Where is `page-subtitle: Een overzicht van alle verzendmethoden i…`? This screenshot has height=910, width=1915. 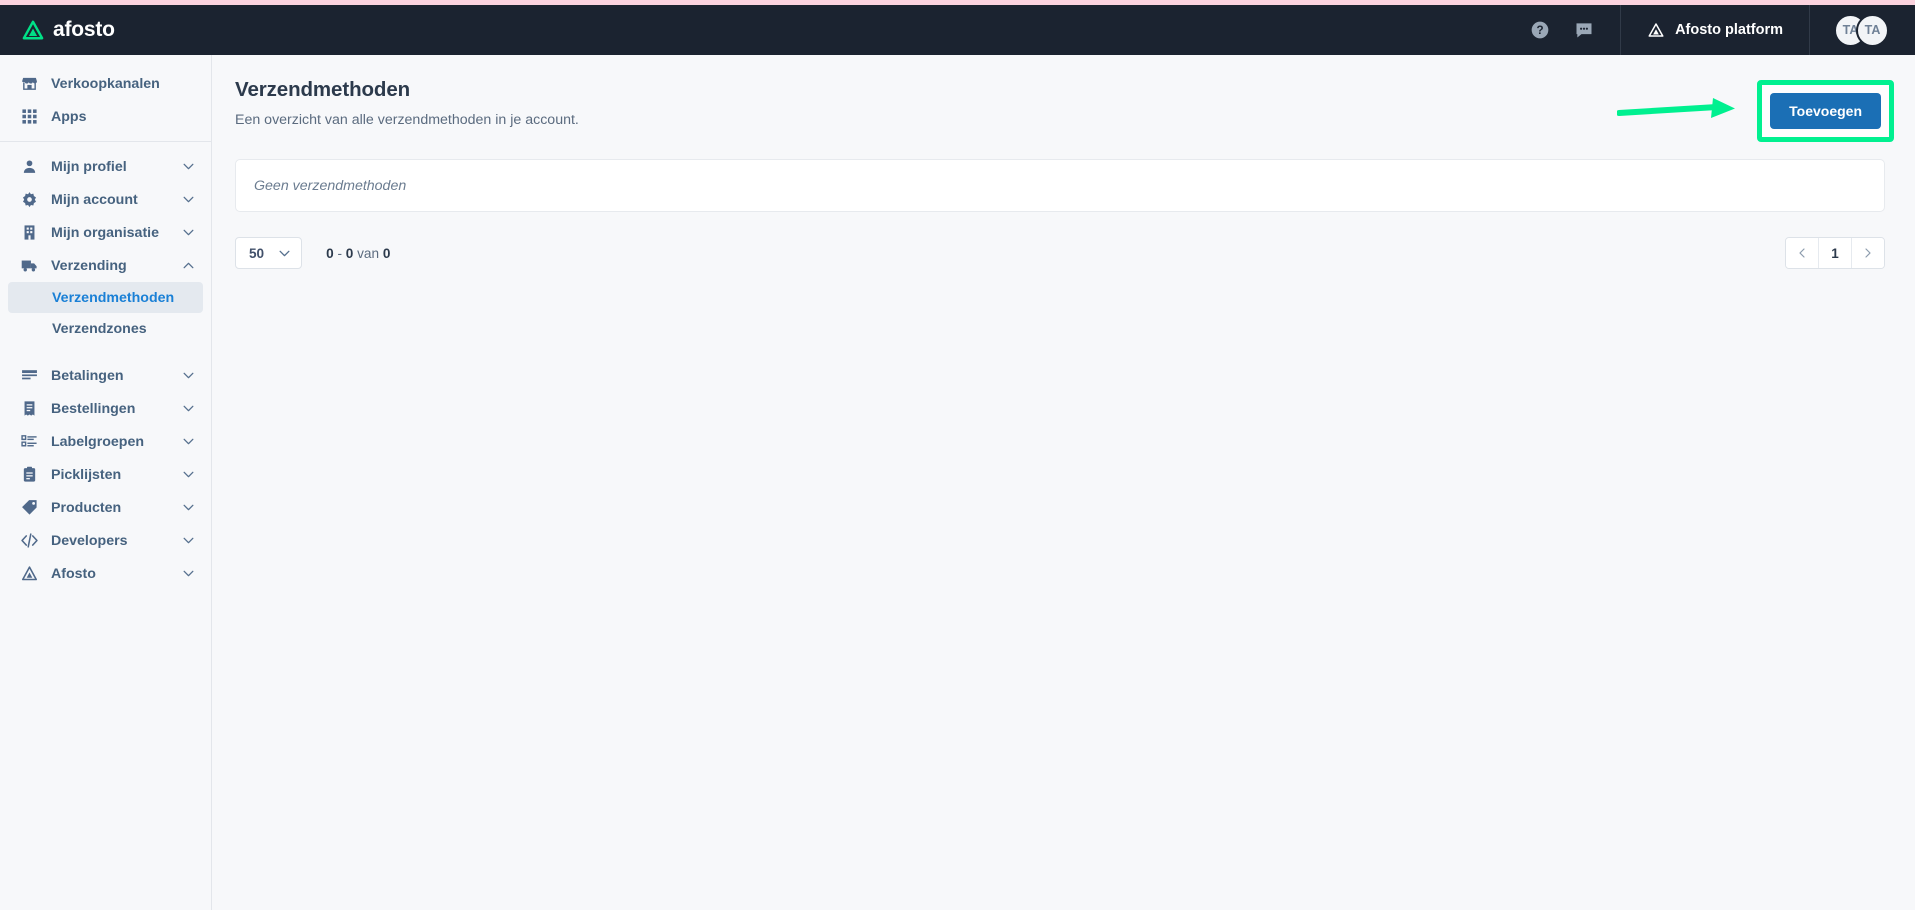 page-subtitle: Een overzicht van alle verzendmethoden i… is located at coordinates (407, 120).